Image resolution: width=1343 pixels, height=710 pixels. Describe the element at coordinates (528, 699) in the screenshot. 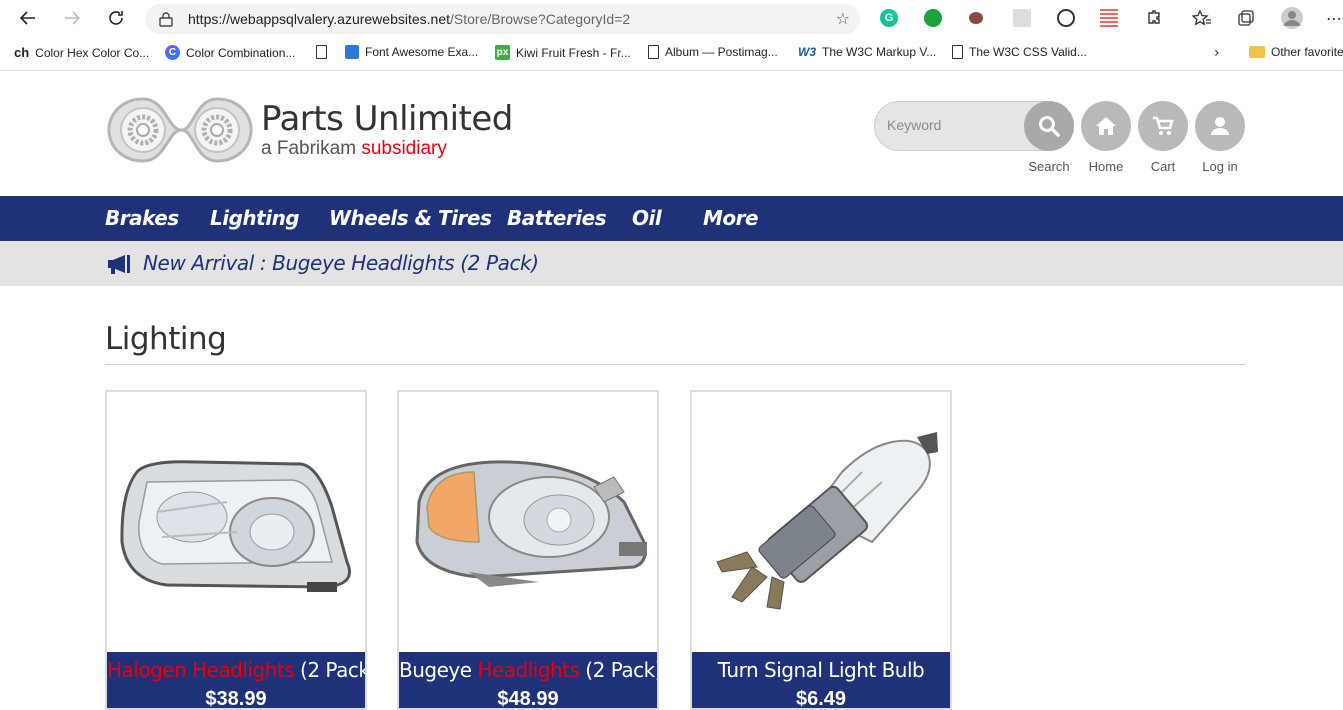

I see `product-price: $48.99` at that location.